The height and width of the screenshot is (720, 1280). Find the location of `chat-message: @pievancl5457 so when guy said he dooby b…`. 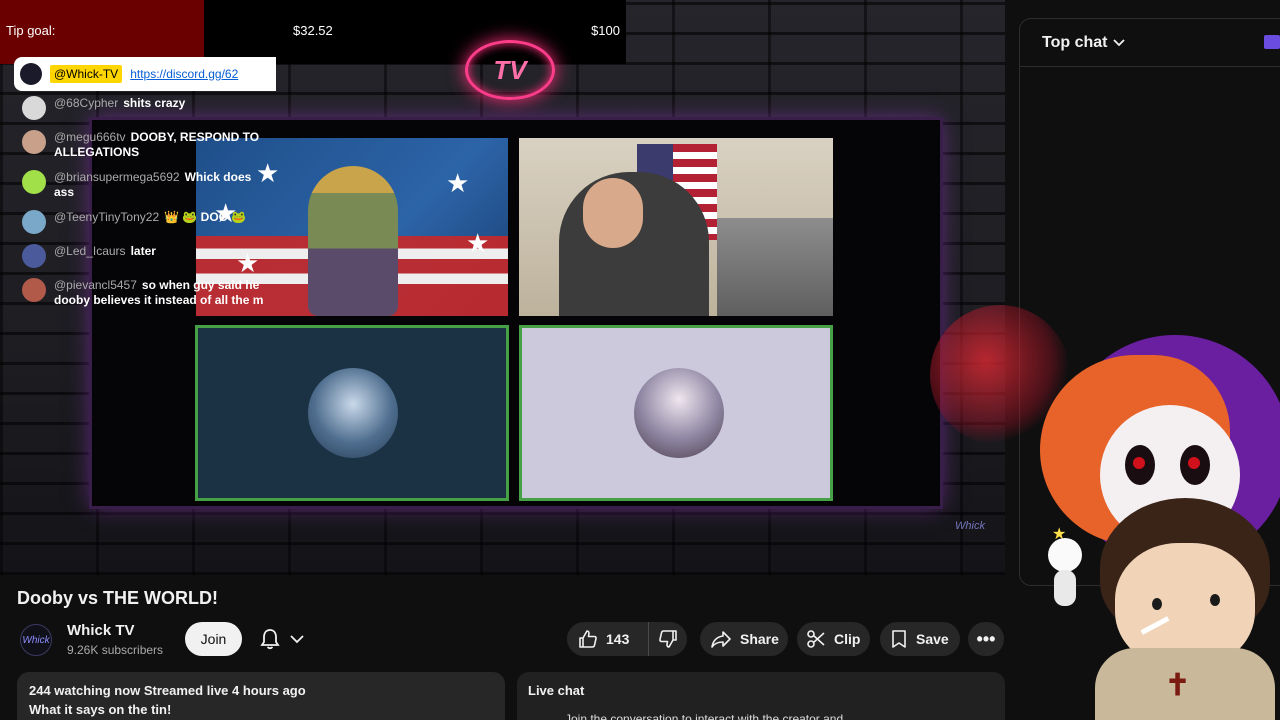

chat-message: @pievancl5457 so when guy said he dooby b… is located at coordinates (152, 293).